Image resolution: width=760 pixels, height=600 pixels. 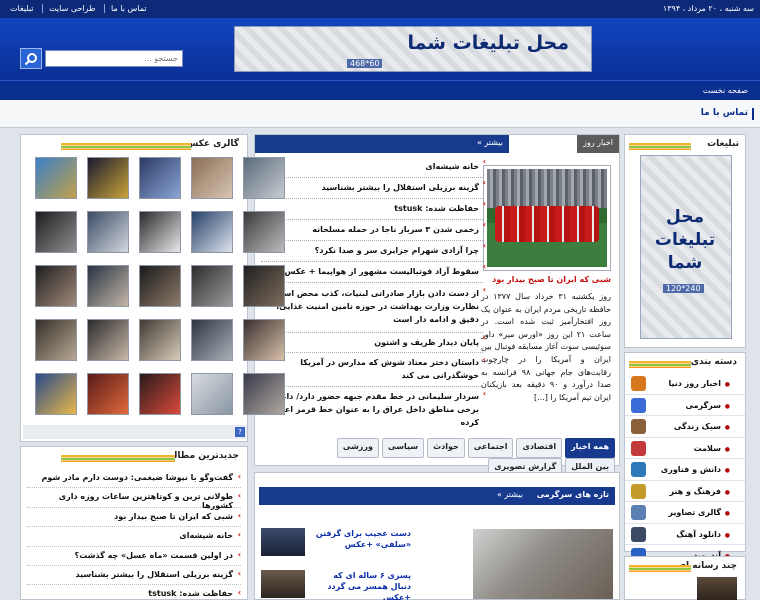 I want to click on news-list-item: گزینه برزیلی استقلال را بیشتر بشناسید, so click(x=373, y=188).